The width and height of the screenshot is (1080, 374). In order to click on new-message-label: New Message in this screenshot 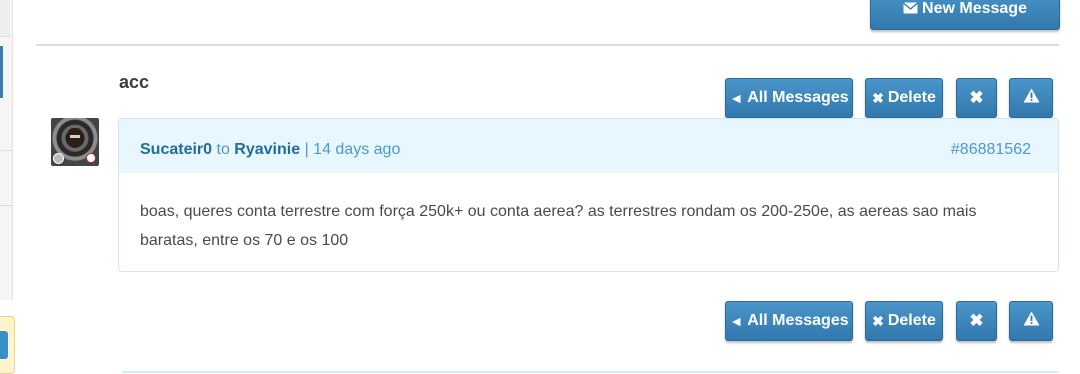, I will do `click(974, 8)`.